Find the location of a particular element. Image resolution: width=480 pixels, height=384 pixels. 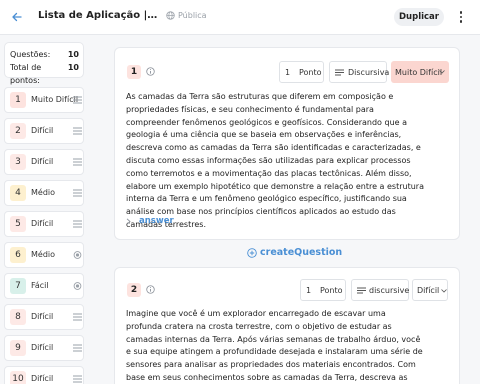

question-number-badge: 1 is located at coordinates (18, 100).